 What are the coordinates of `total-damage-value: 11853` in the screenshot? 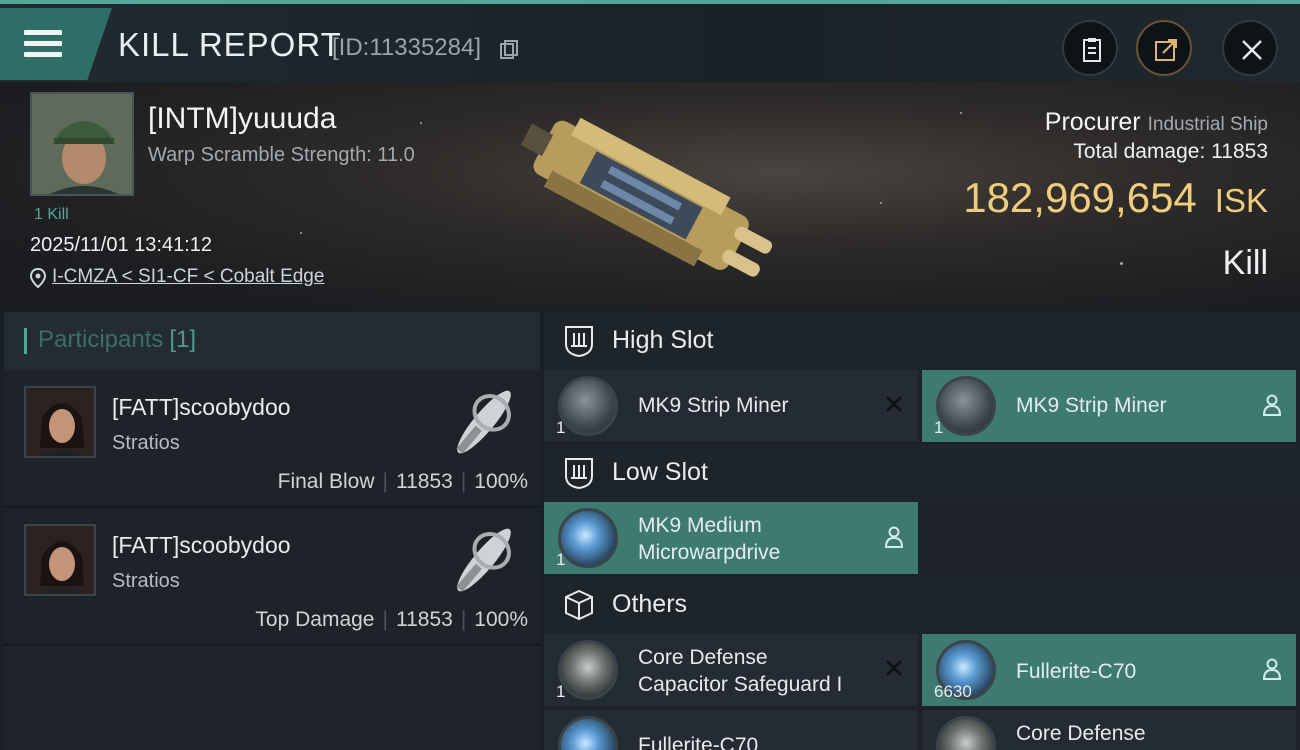 It's located at (1239, 151).